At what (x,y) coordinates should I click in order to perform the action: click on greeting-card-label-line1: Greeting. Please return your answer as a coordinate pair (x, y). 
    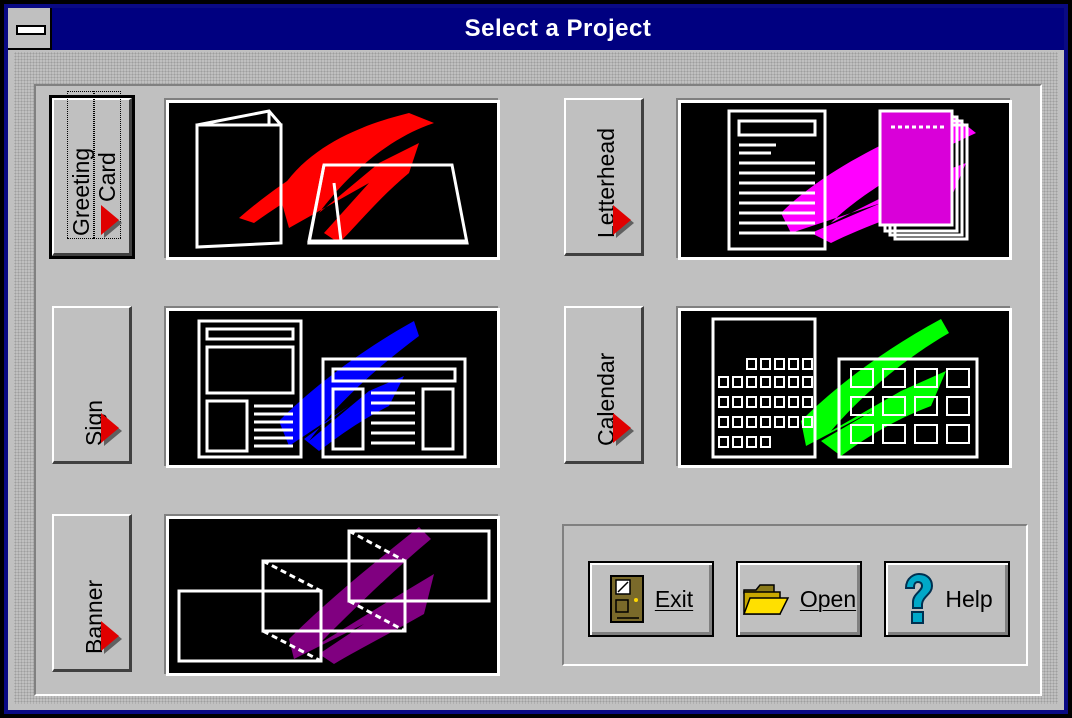
    Looking at the image, I should click on (81, 165).